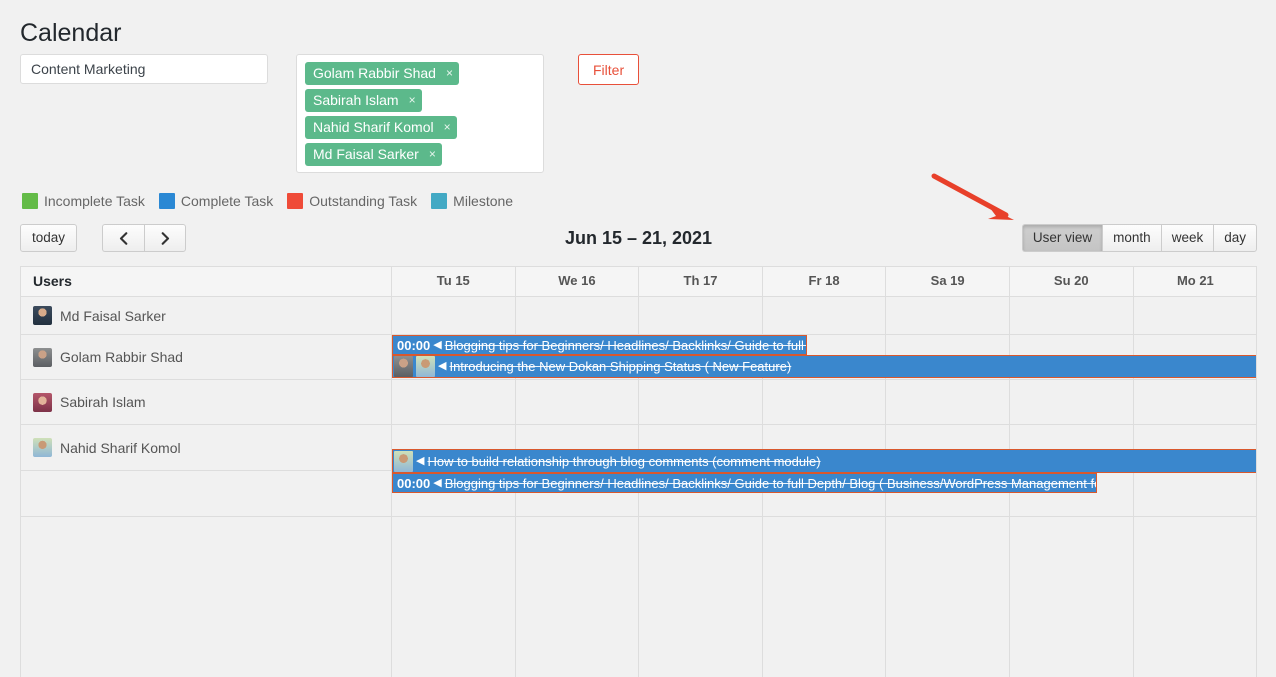 Image resolution: width=1276 pixels, height=677 pixels. I want to click on column-header-day: Sa 19, so click(948, 281).